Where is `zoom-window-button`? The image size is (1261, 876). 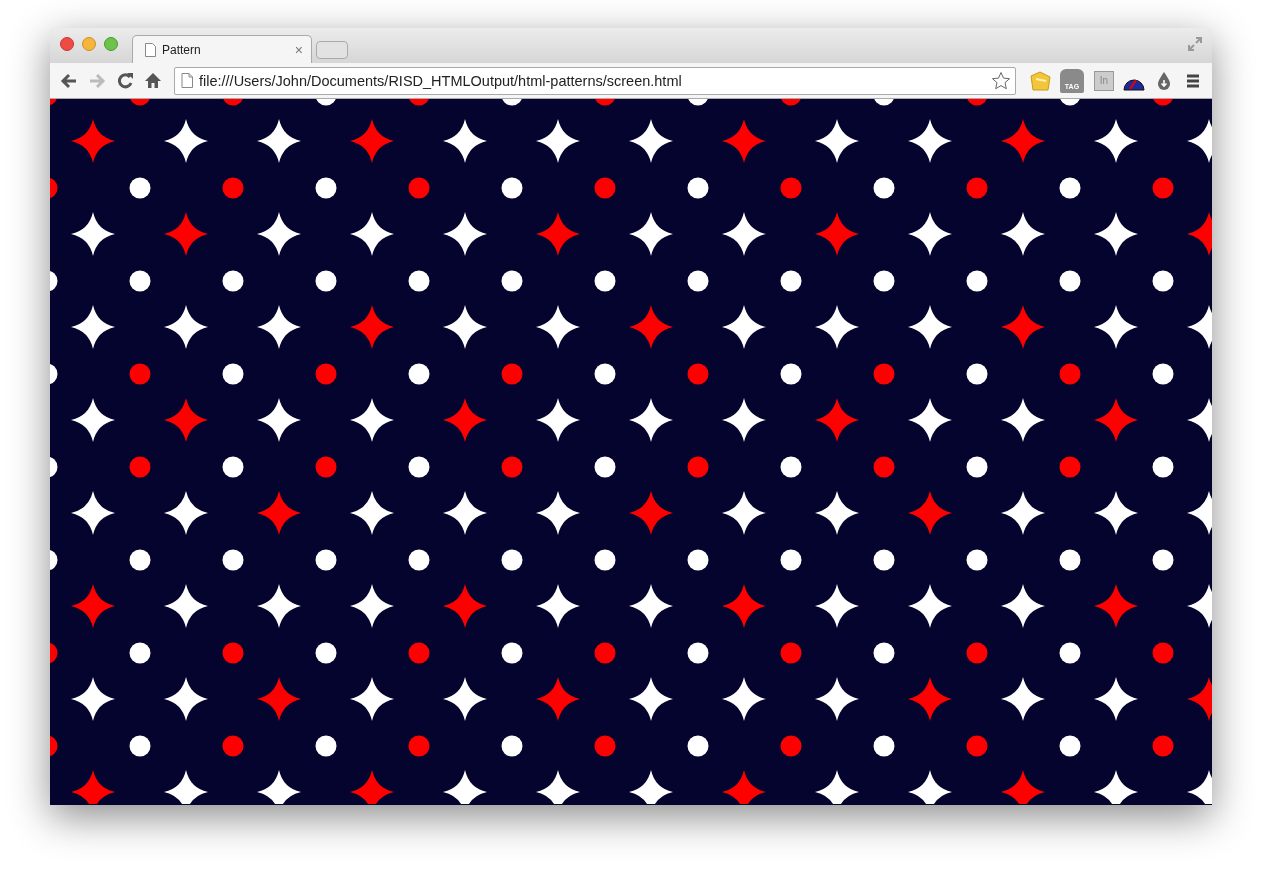
zoom-window-button is located at coordinates (111, 43).